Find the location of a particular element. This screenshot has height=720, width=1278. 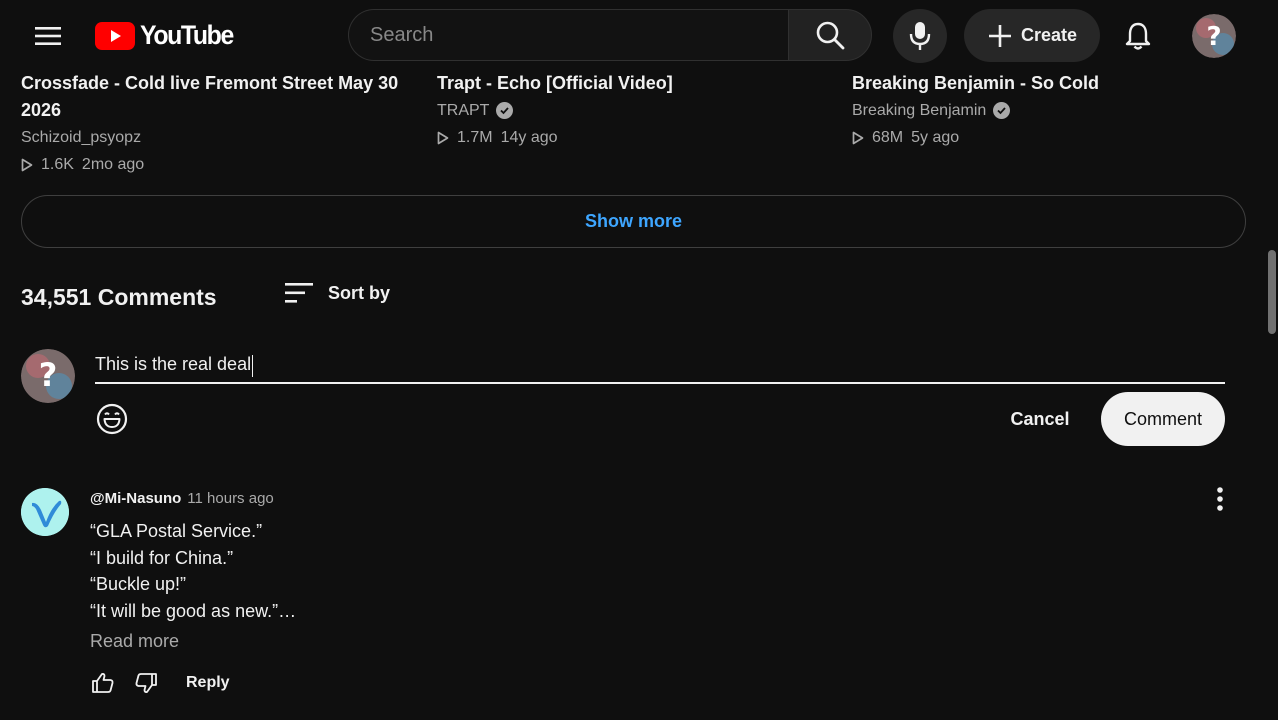

channel-name-row: Breaking Benjamin is located at coordinates (1052, 110).